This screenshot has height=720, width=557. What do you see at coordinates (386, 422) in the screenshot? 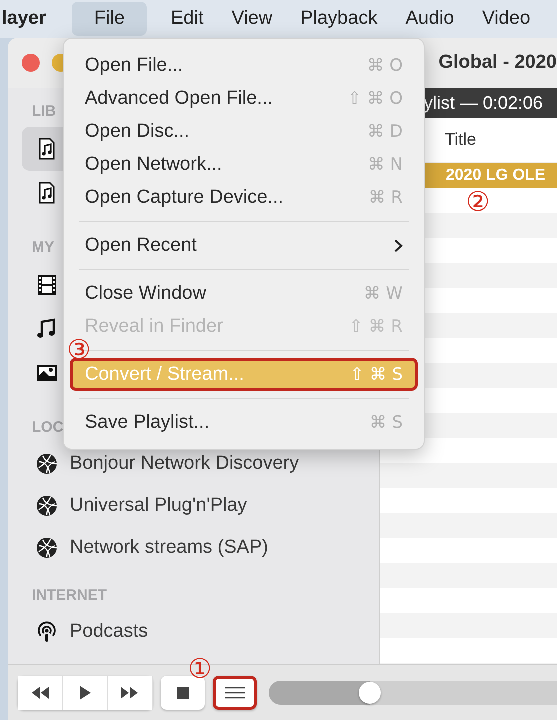
I see `shortcut-label: ⌘ S` at bounding box center [386, 422].